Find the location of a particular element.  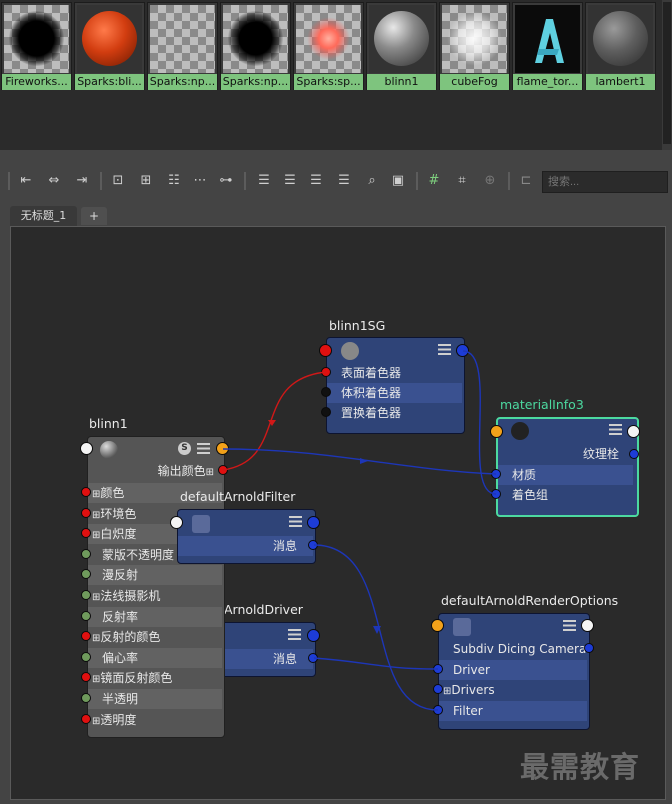

wire-arrow is located at coordinates (364, 461).